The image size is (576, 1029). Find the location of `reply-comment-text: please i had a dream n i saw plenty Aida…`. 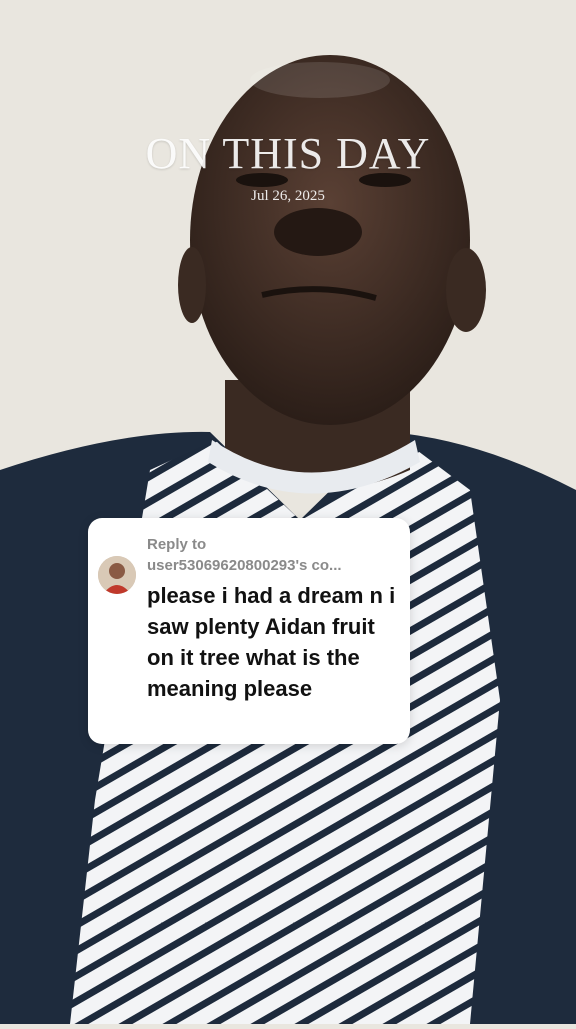

reply-comment-text: please i had a dream n i saw plenty Aida… is located at coordinates (271, 642).